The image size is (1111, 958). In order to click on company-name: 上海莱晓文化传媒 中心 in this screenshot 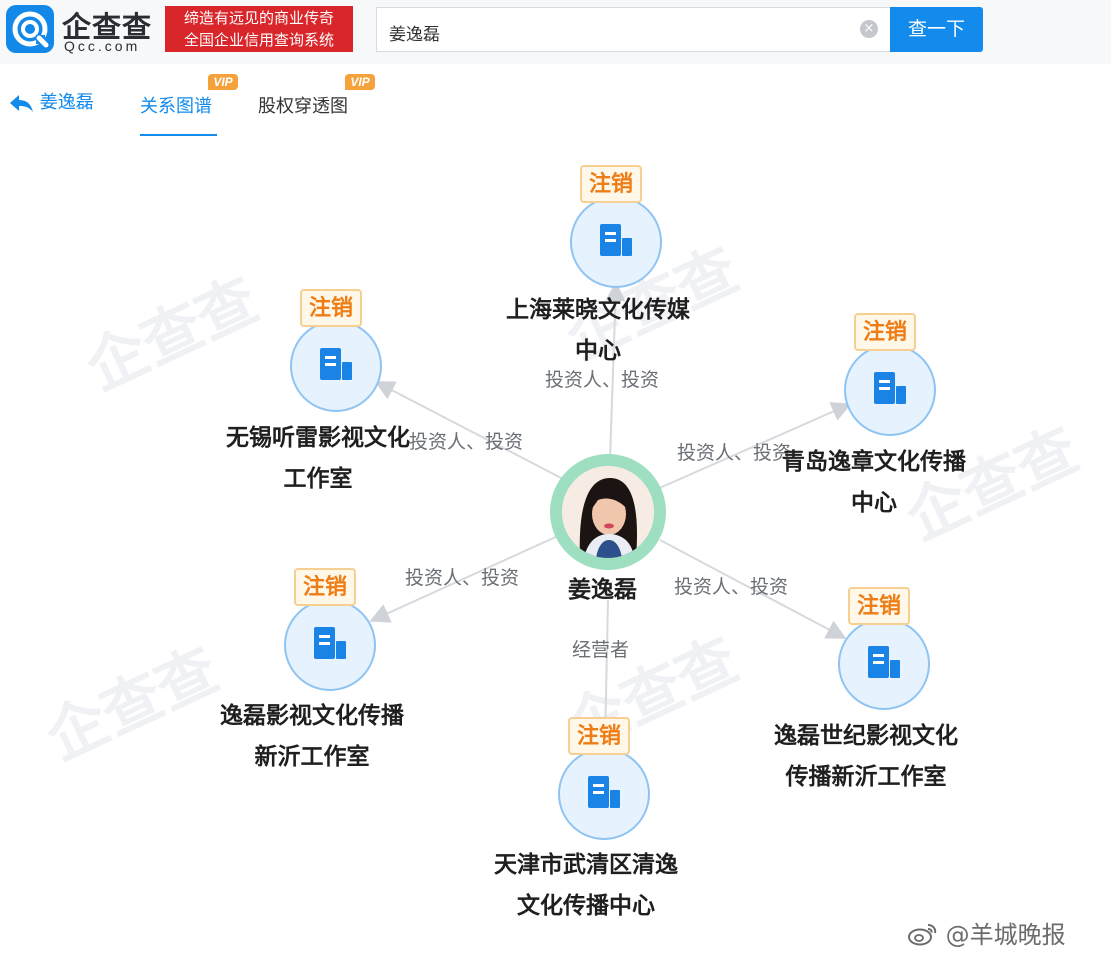, I will do `click(598, 331)`.